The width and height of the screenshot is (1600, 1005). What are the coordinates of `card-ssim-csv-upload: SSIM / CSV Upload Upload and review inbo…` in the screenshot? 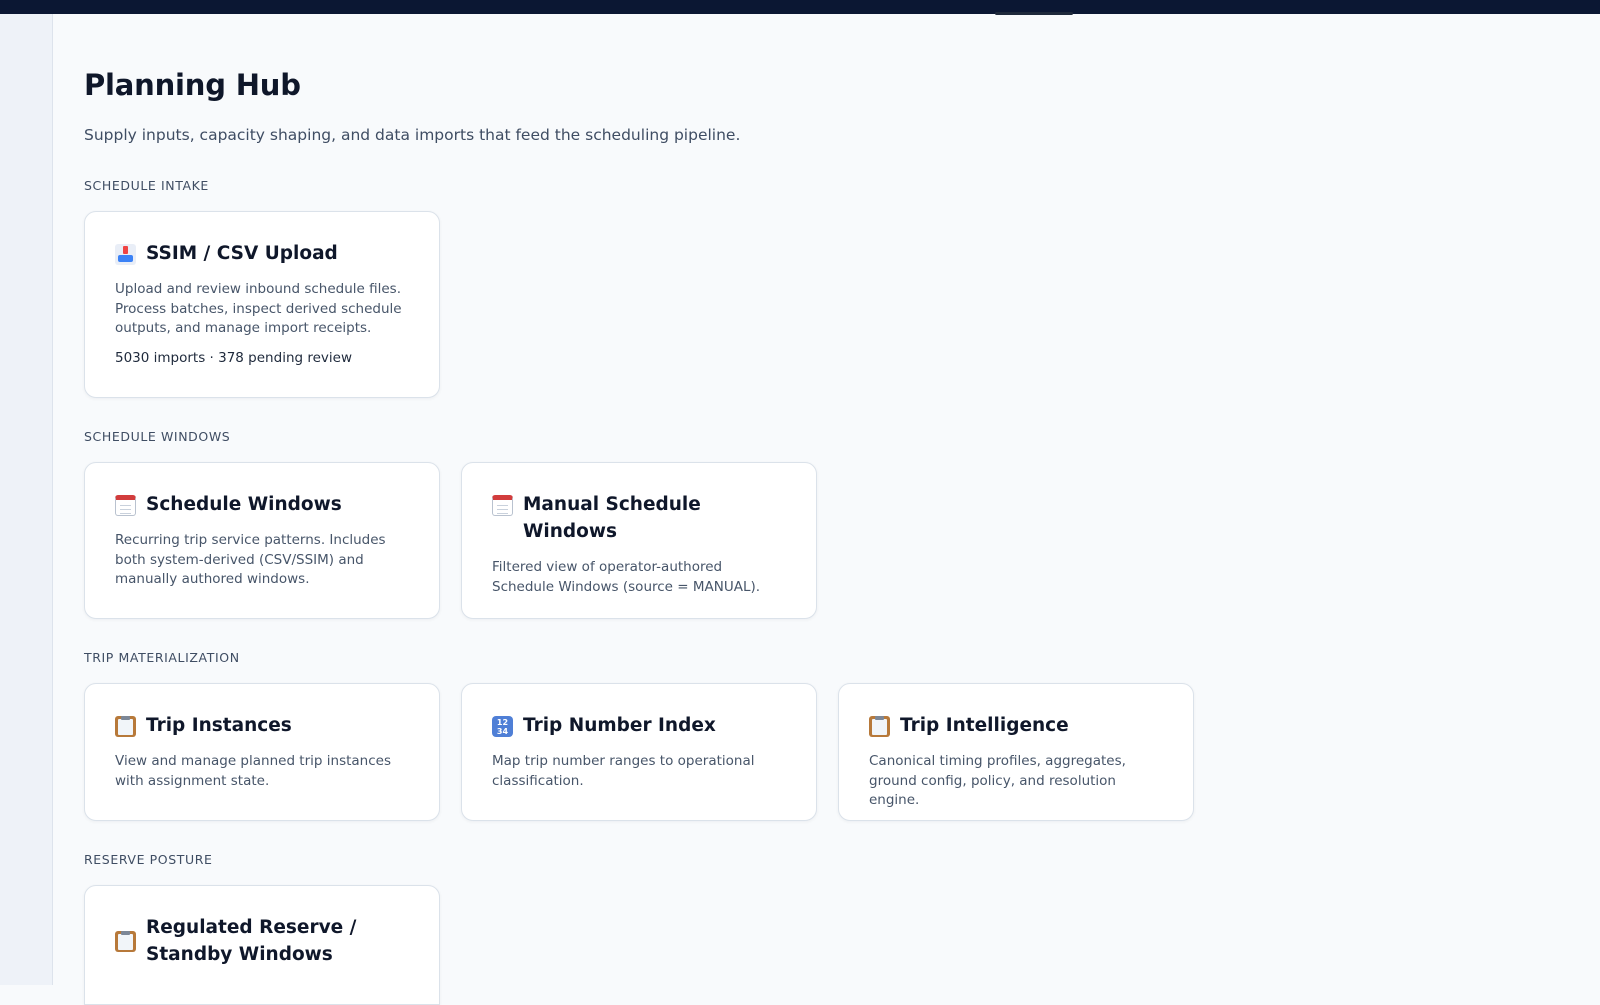 It's located at (262, 304).